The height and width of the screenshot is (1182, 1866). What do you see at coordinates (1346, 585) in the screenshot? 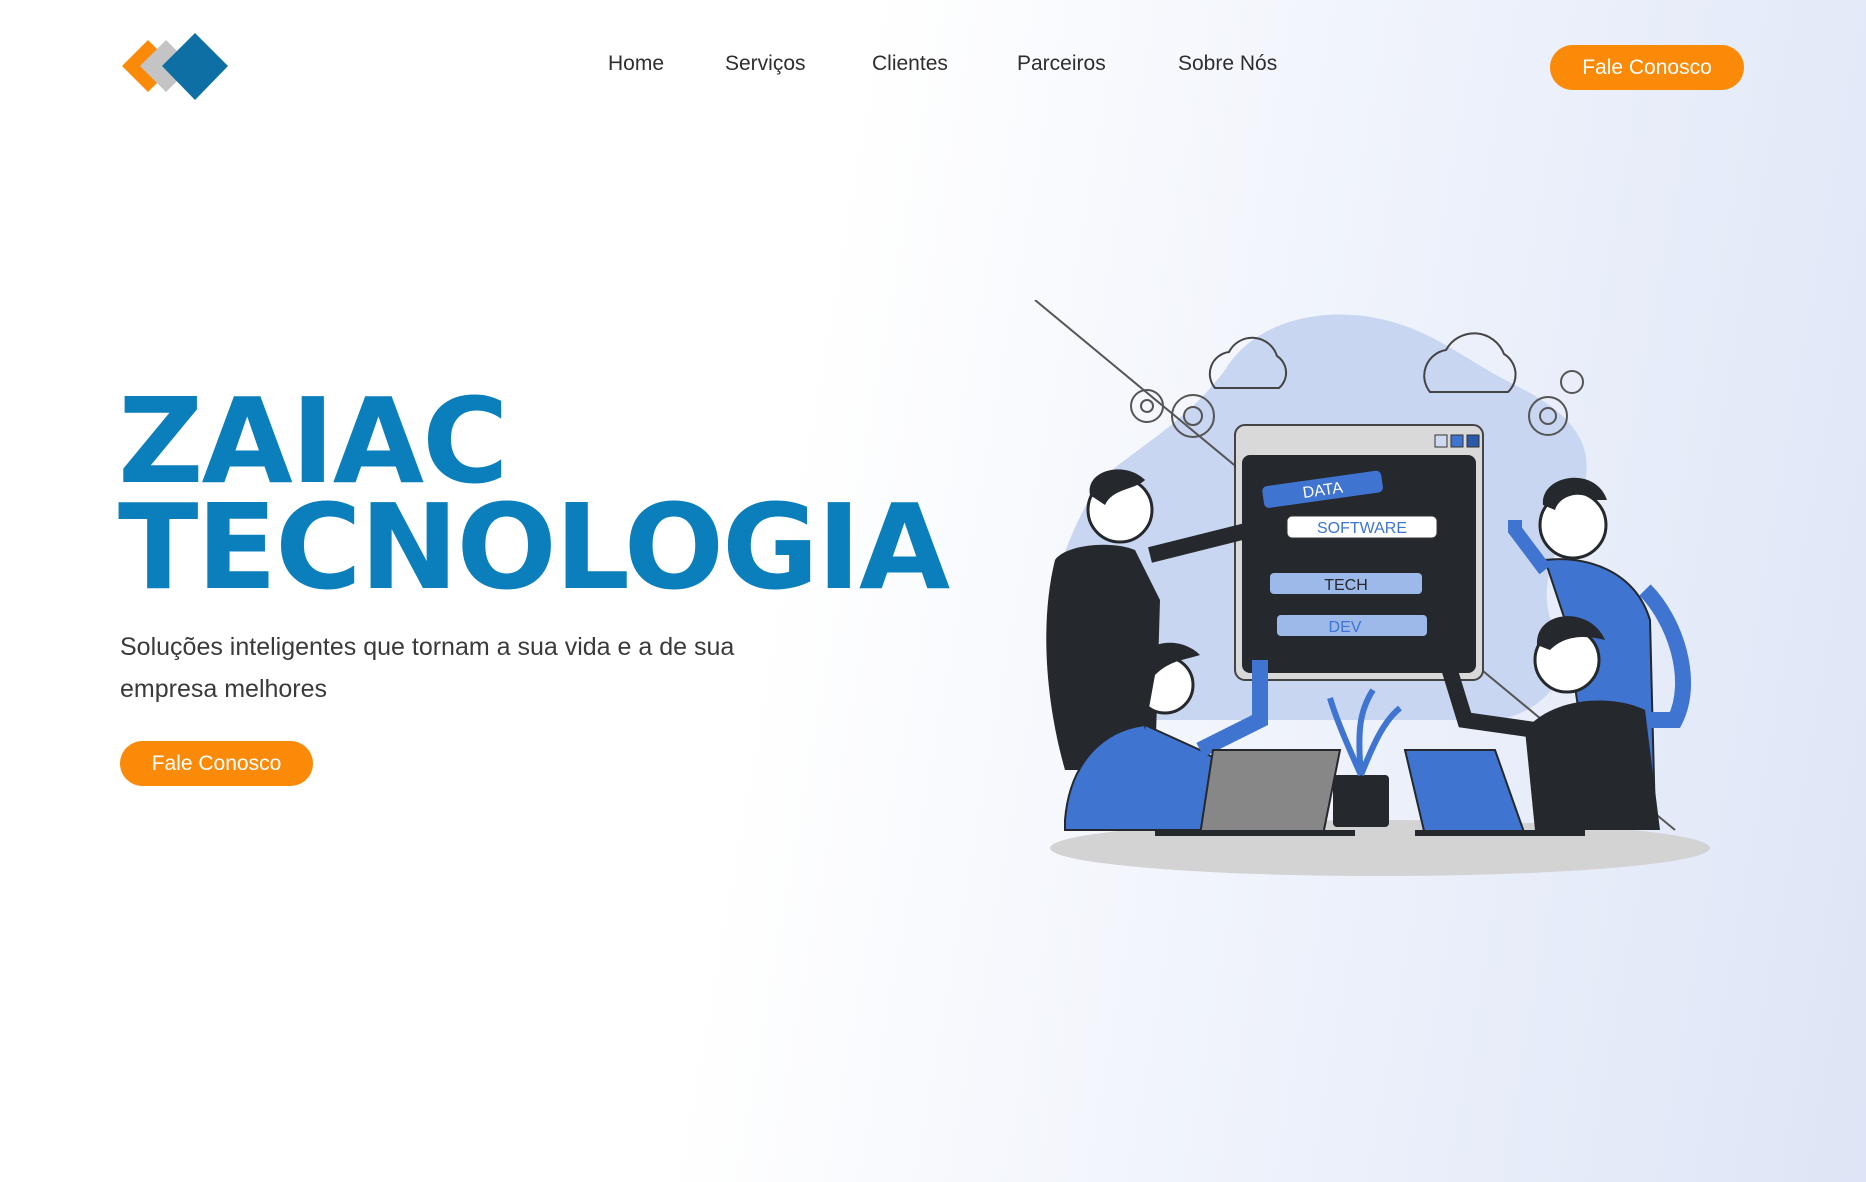
I see `illustration-label-tech: TECH` at bounding box center [1346, 585].